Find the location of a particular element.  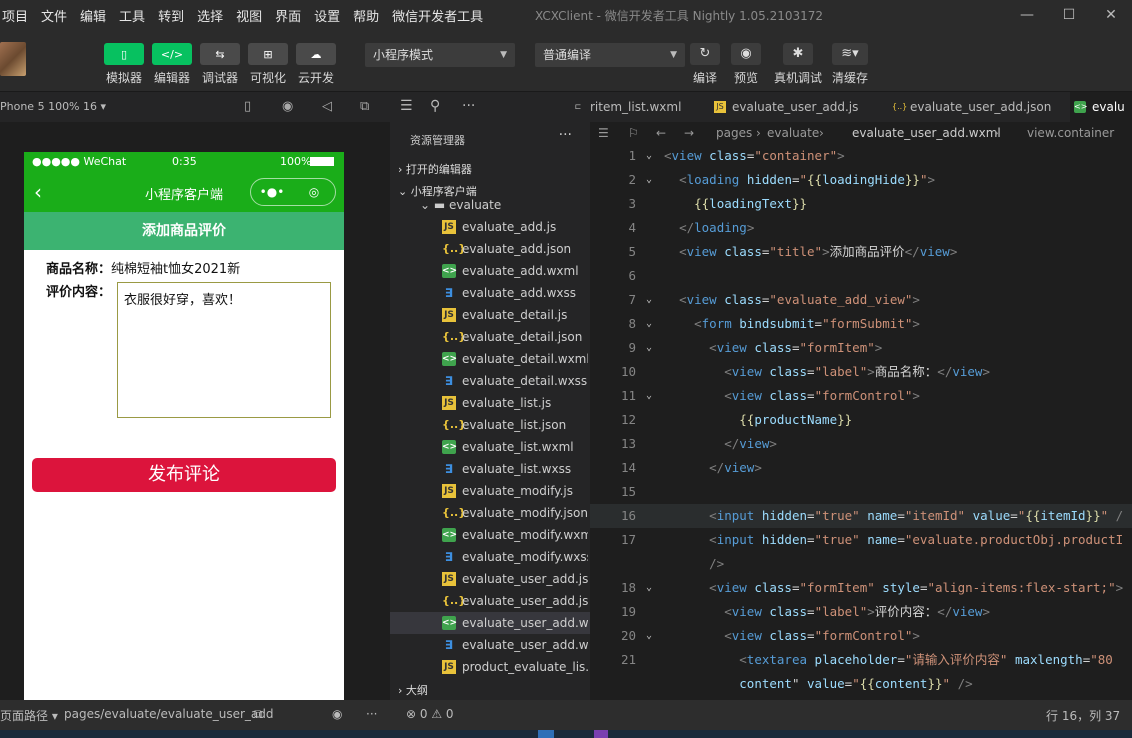

page-path-label: 页面路径 ▾ is located at coordinates (29, 715).